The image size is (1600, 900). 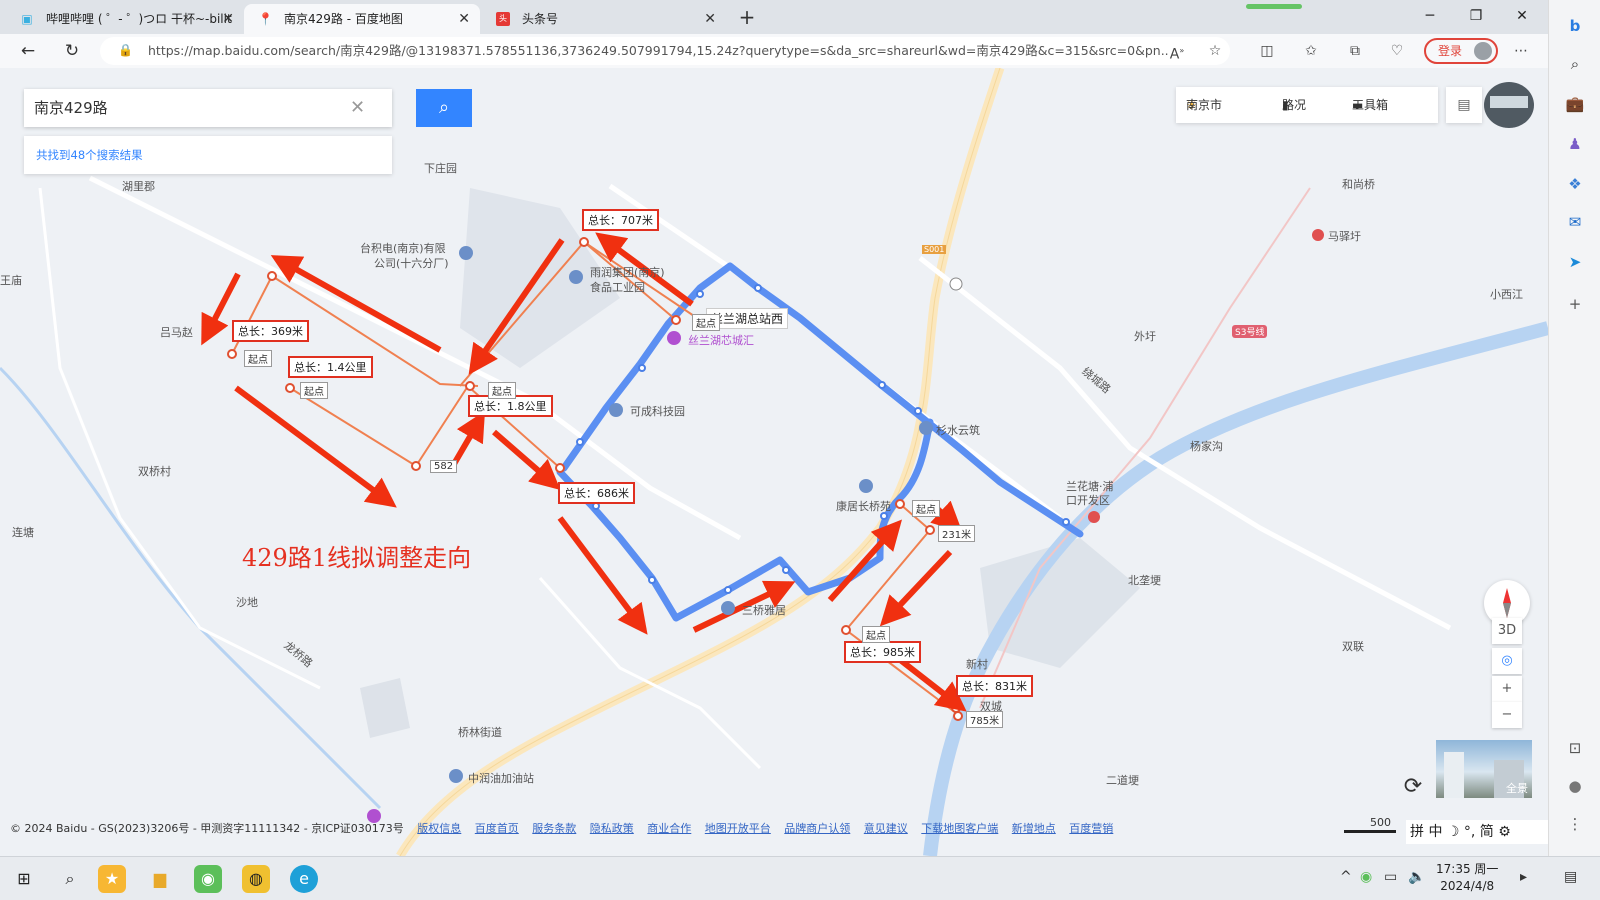 I want to click on footer-link: 意见建议, so click(x=886, y=828).